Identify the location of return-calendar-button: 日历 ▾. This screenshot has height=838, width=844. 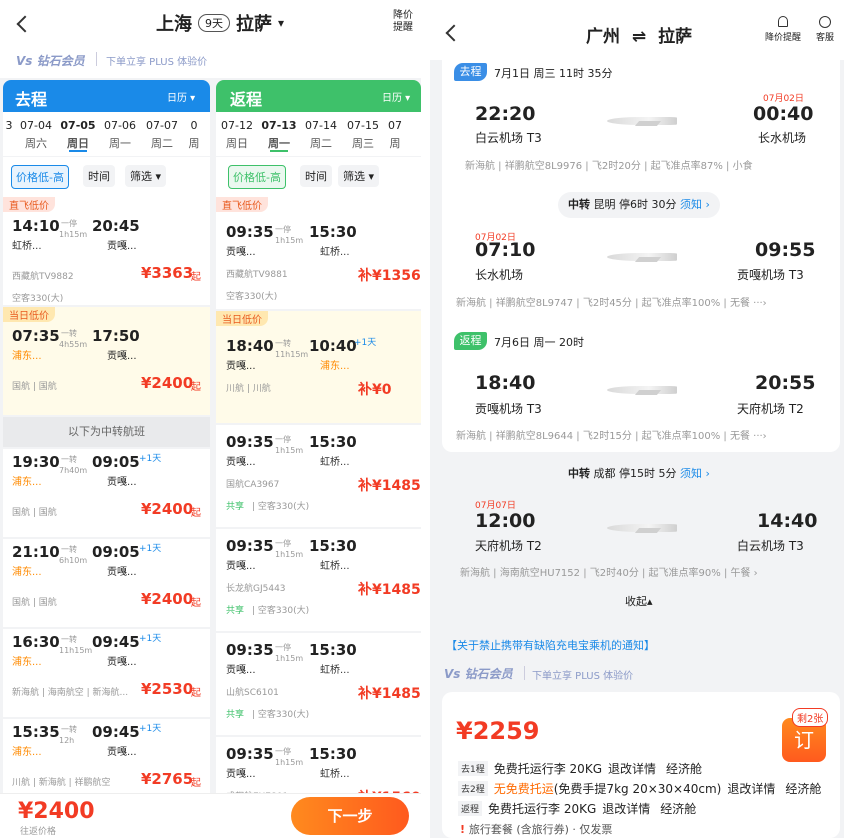
(396, 96).